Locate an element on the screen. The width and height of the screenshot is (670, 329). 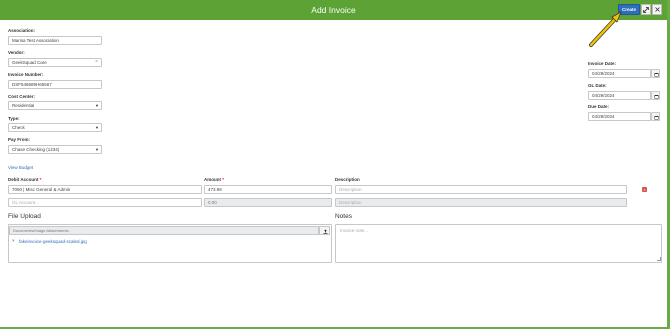
remove-file-icon: × is located at coordinates (13, 240).